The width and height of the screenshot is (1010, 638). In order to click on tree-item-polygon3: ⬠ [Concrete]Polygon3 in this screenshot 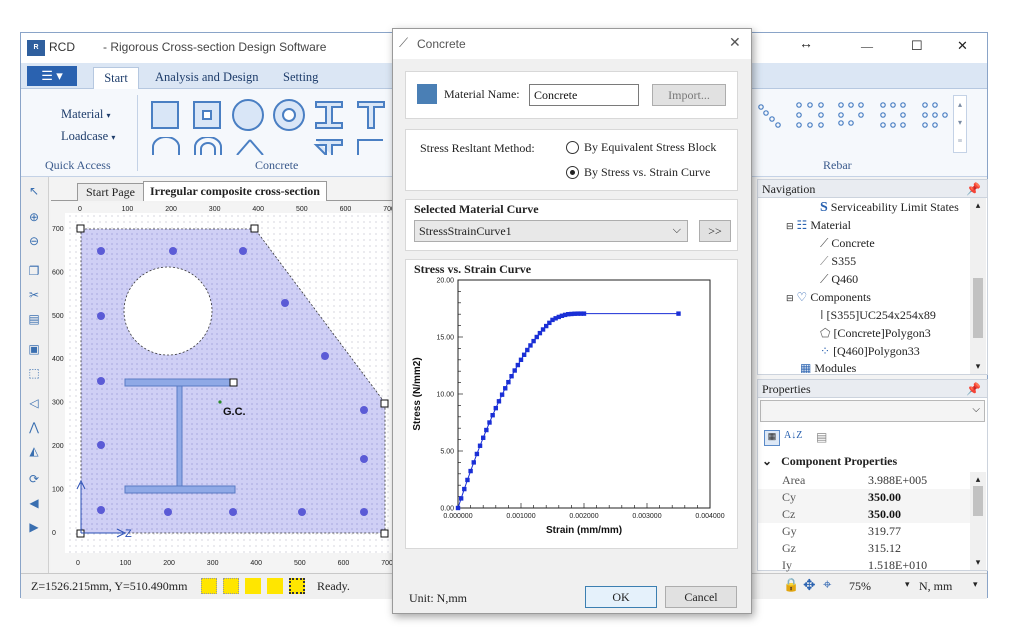, I will do `click(875, 333)`.